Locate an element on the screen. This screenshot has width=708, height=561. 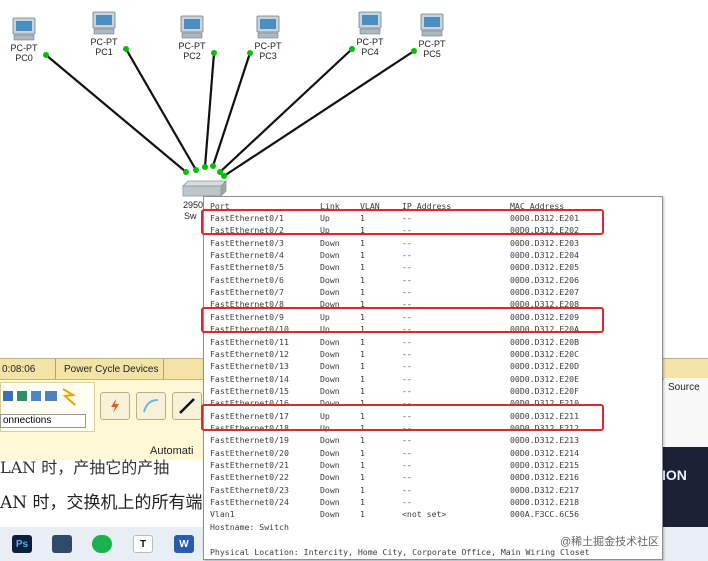
pc-device: PC-PTPC5 is located at coordinates (433, 36).